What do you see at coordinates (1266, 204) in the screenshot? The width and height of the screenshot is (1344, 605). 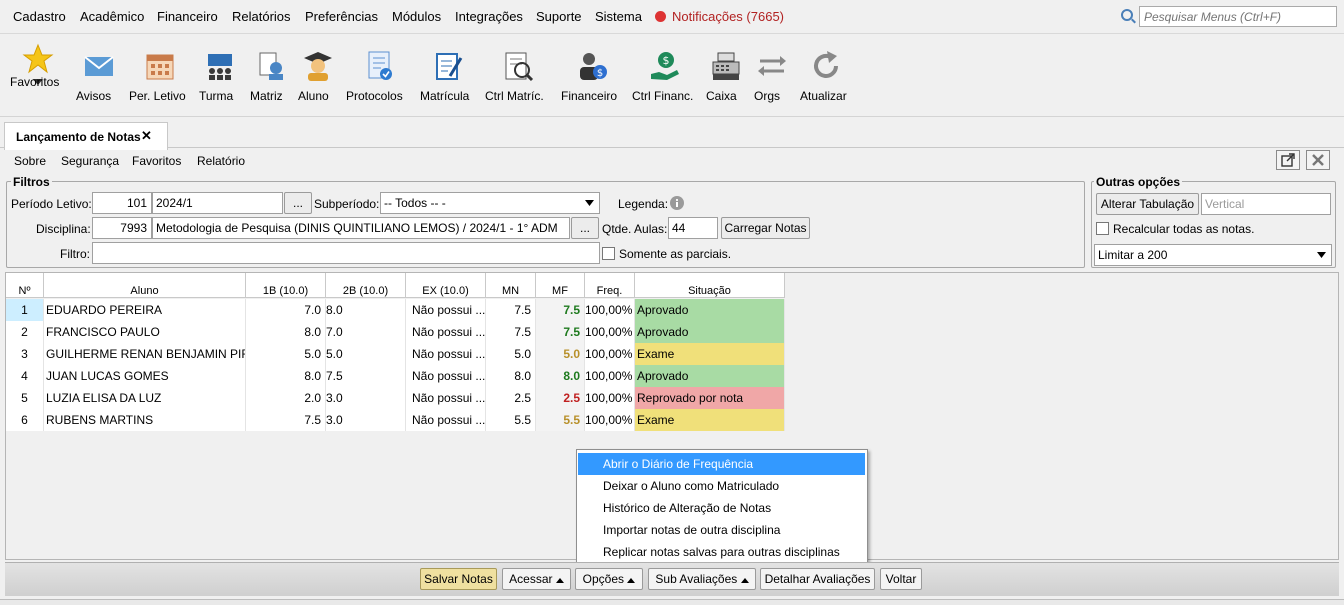 I see `tabulacao-input: Vertical` at bounding box center [1266, 204].